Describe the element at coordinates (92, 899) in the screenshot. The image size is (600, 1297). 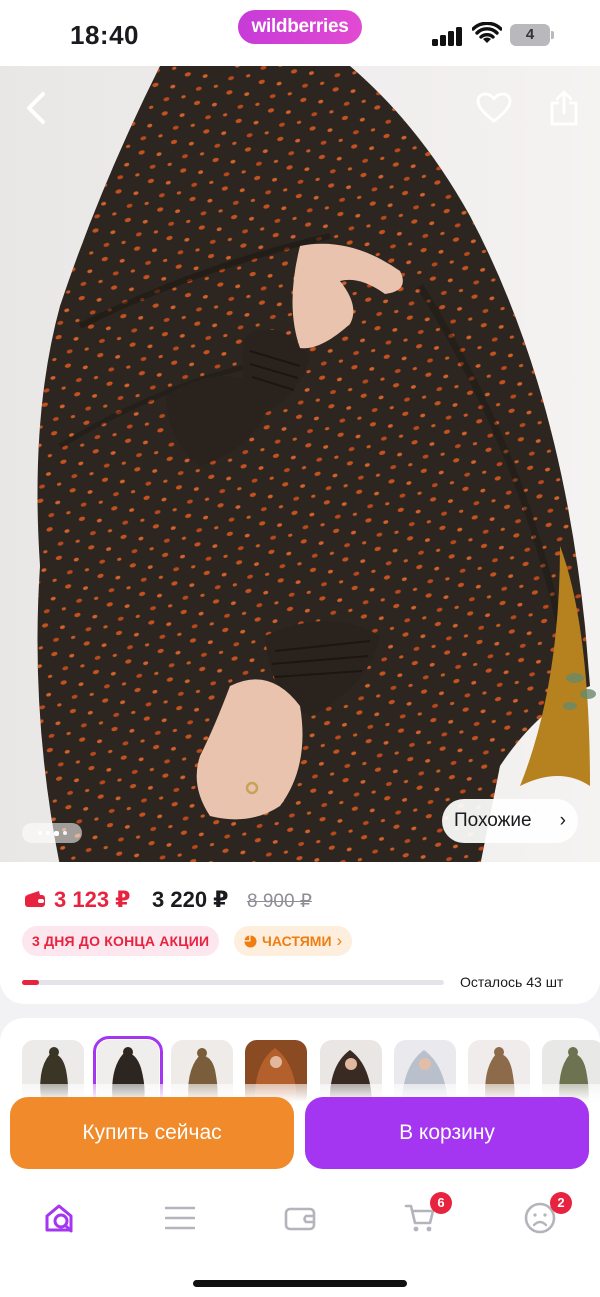
I see `wallet-price: 3 123 ₽` at that location.